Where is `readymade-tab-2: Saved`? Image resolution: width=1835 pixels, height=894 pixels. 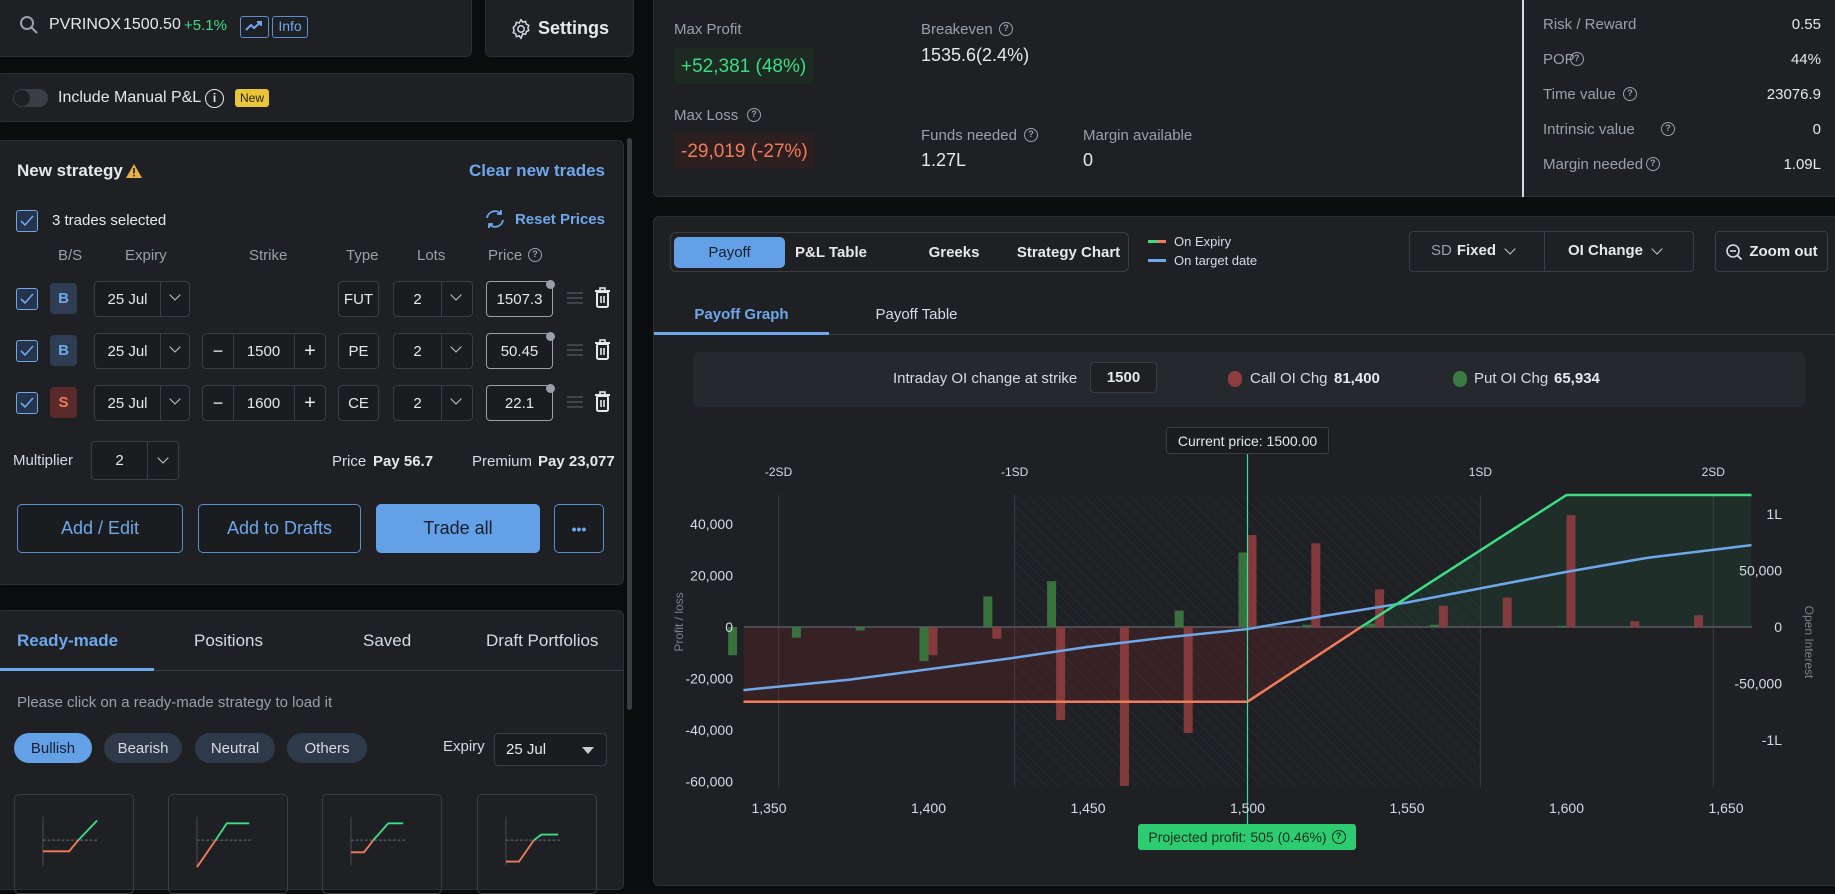
readymade-tab-2: Saved is located at coordinates (387, 641).